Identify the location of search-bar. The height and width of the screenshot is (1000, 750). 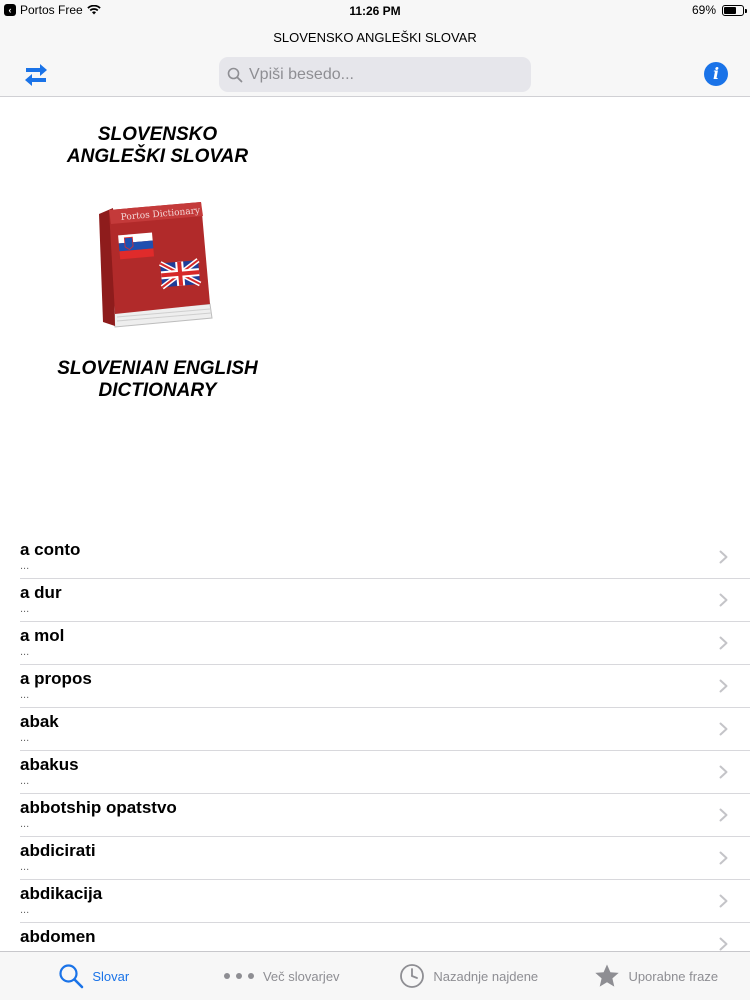
(375, 74).